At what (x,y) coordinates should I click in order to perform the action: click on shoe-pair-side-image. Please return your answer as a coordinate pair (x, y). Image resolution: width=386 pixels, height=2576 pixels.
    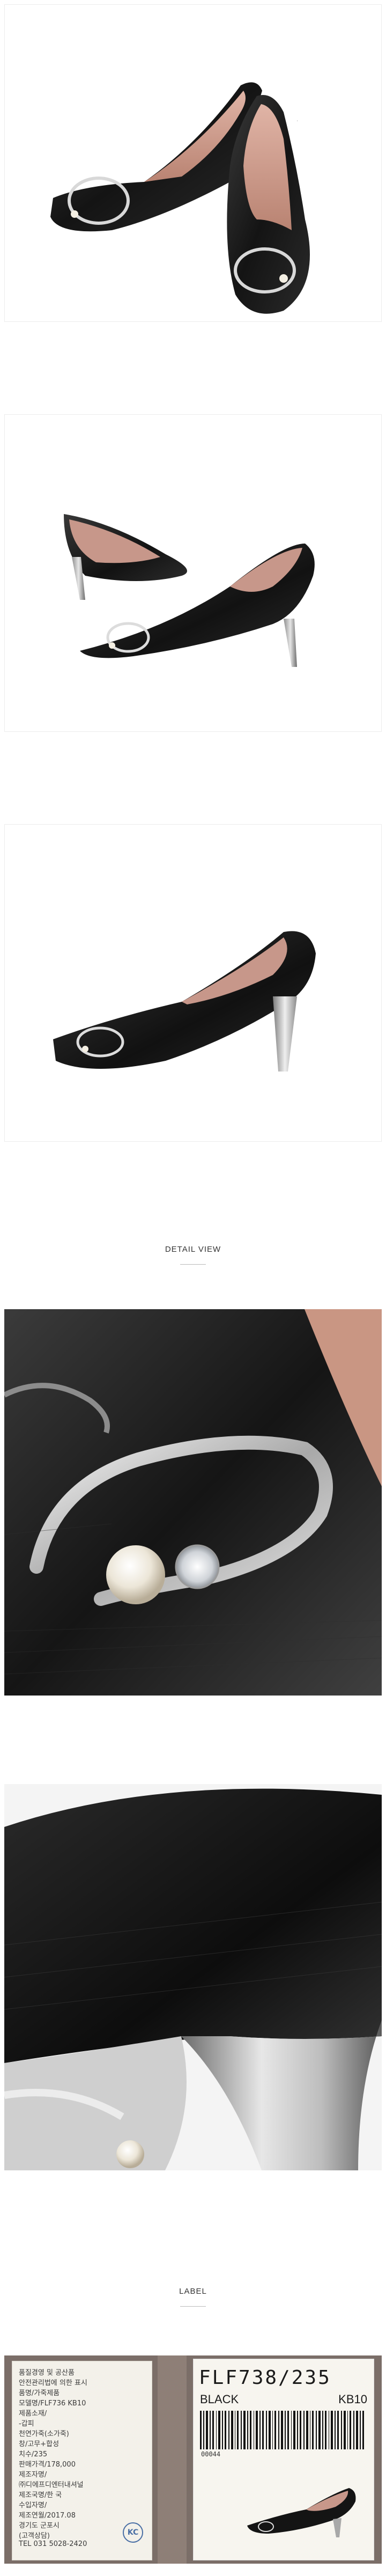
    Looking at the image, I should click on (189, 590).